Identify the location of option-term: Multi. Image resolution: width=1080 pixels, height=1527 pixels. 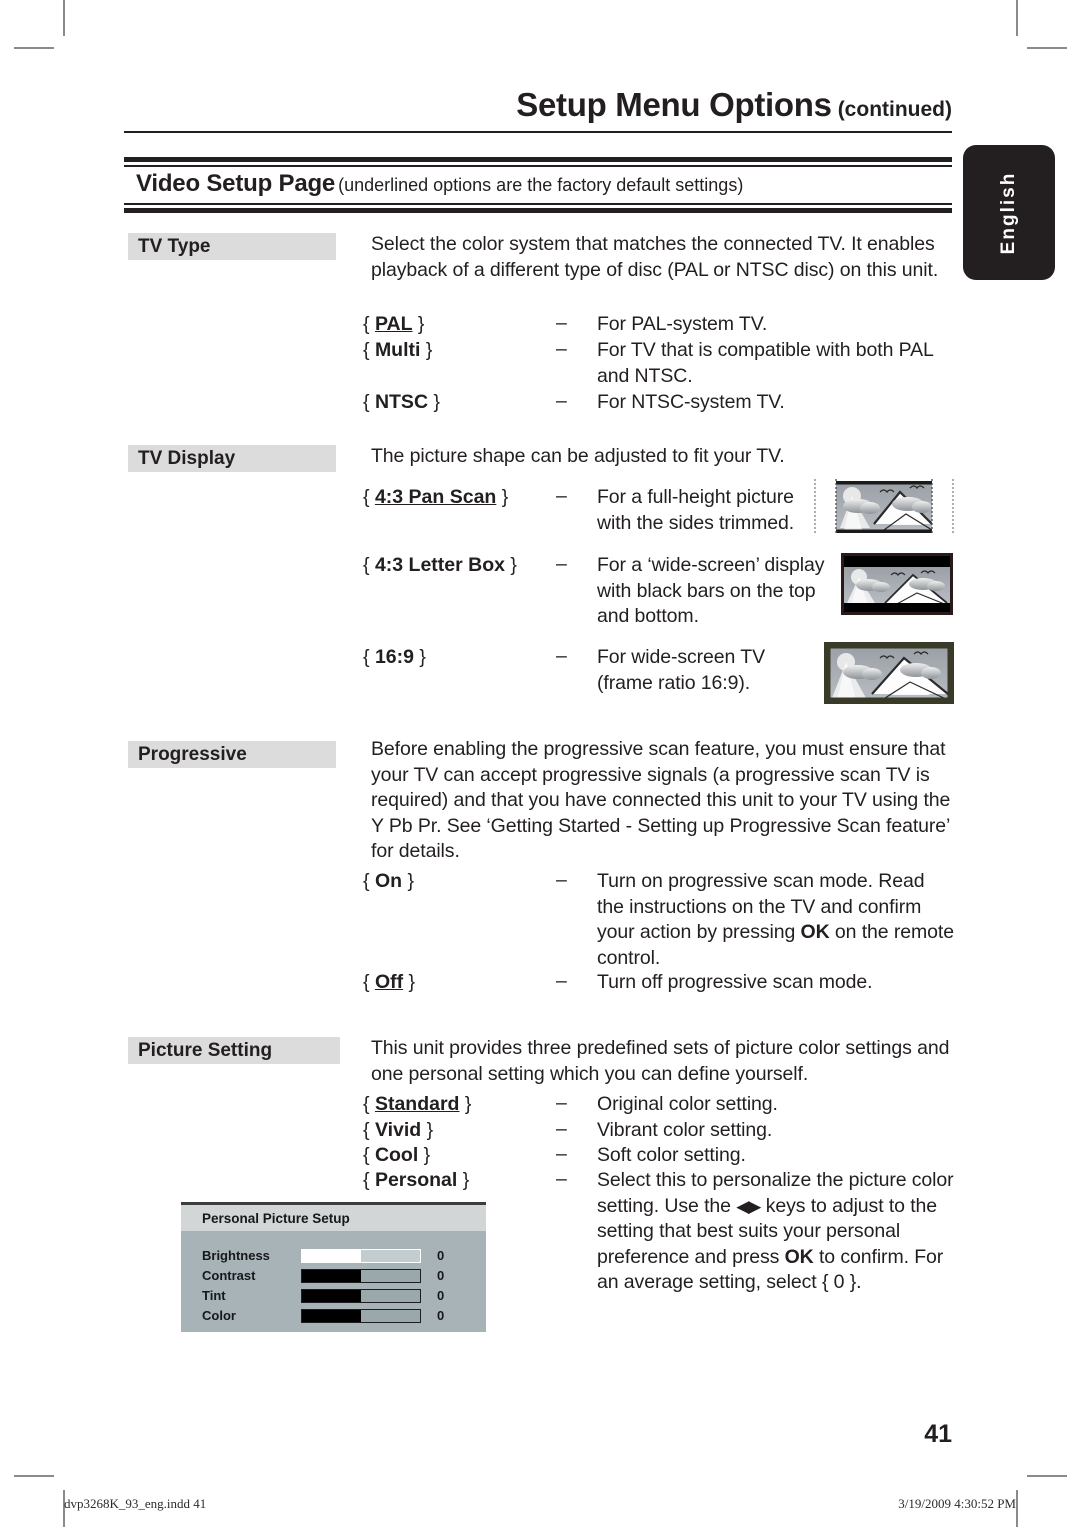
(397, 350).